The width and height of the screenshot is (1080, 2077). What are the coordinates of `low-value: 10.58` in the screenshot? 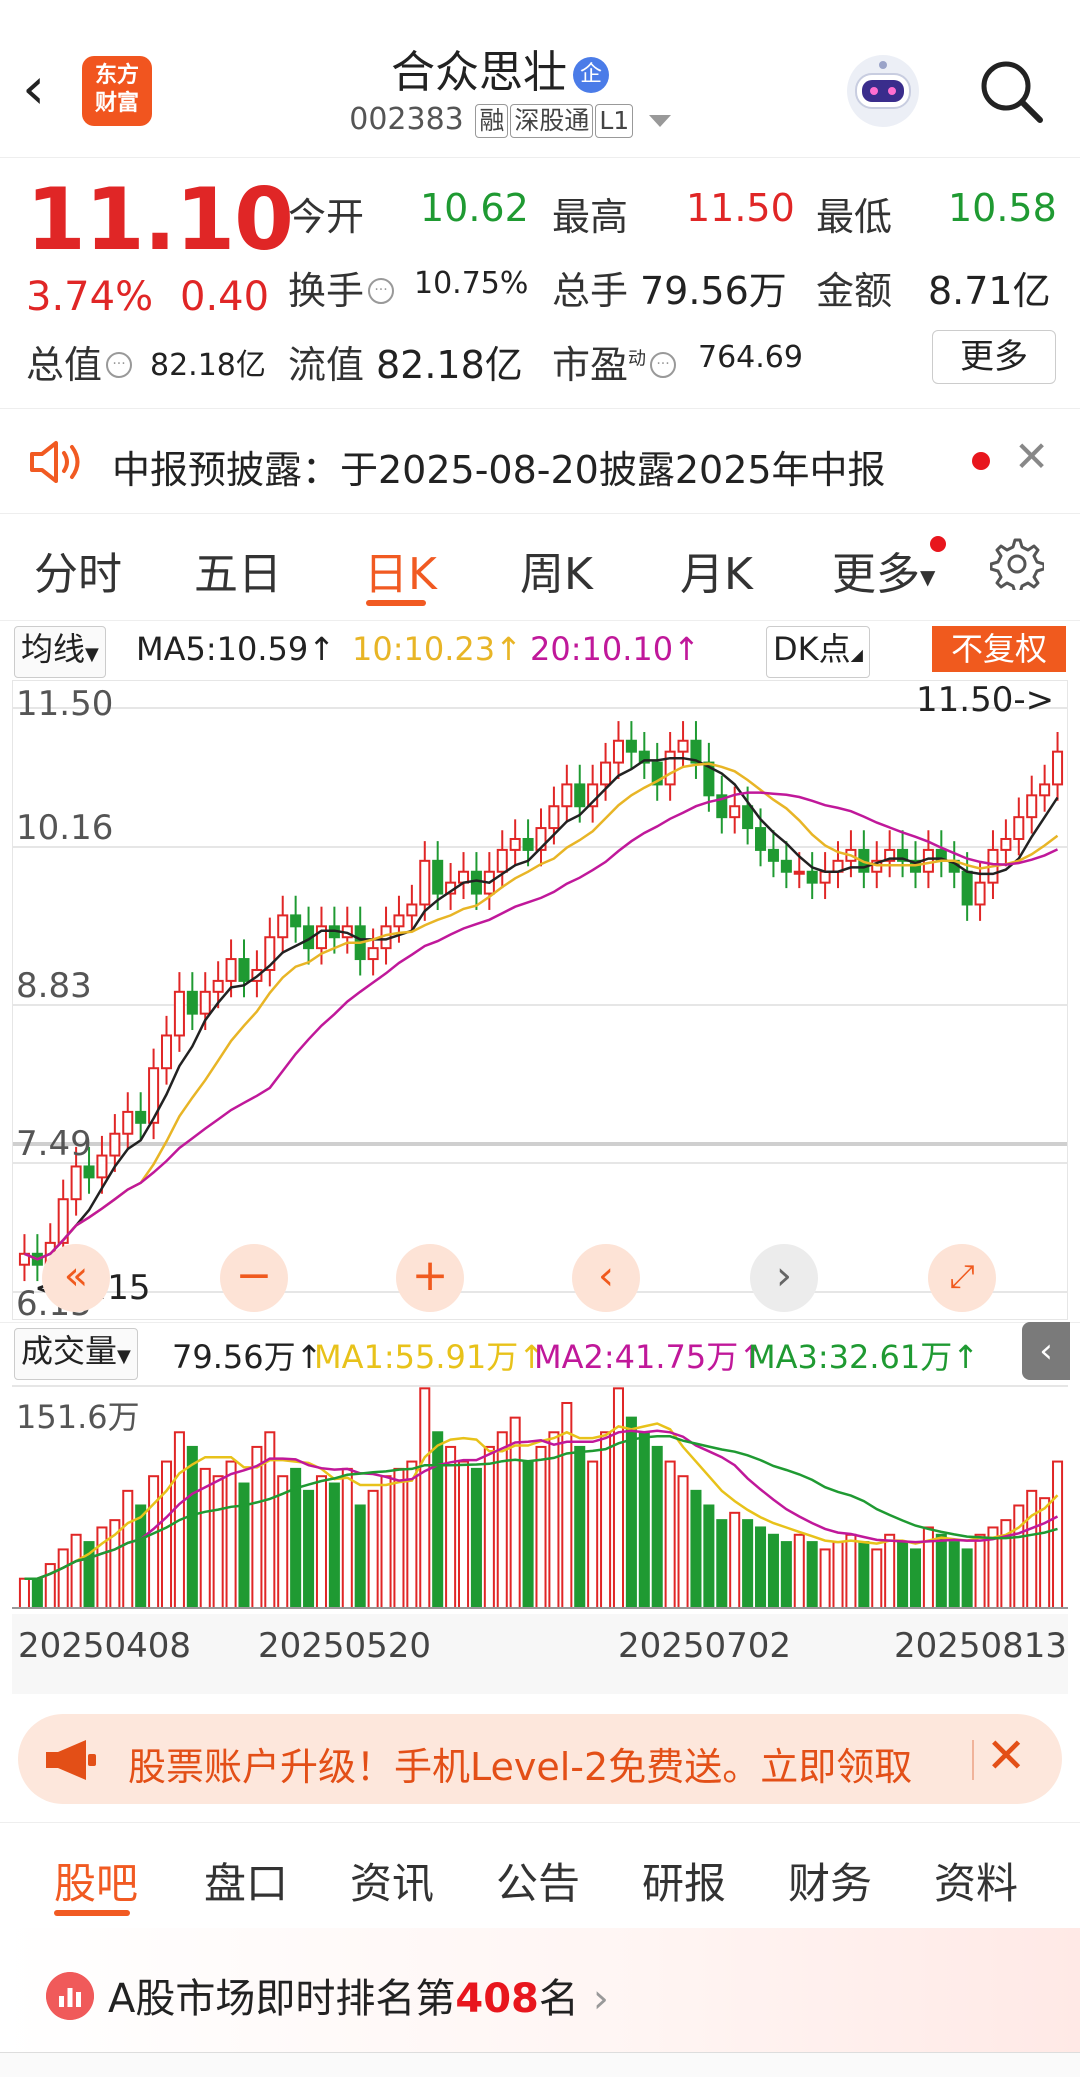 It's located at (1002, 208).